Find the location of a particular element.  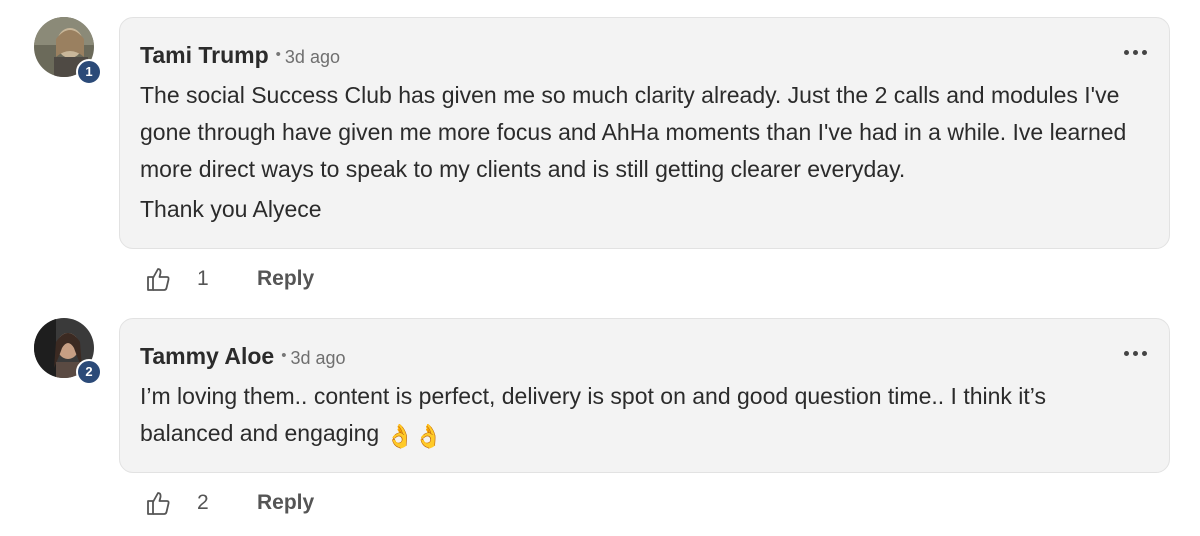

comment-paragraph: Thank you Alyece is located at coordinates (231, 209).